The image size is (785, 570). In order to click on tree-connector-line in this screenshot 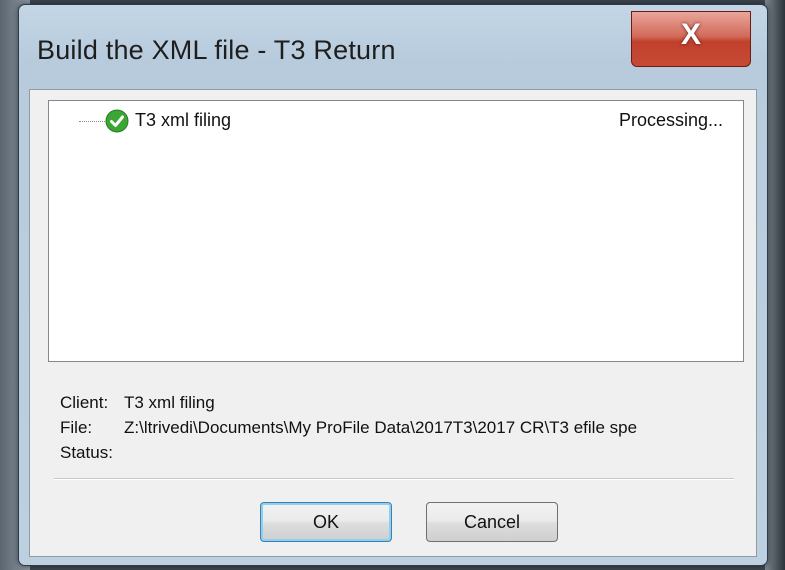, I will do `click(92, 121)`.